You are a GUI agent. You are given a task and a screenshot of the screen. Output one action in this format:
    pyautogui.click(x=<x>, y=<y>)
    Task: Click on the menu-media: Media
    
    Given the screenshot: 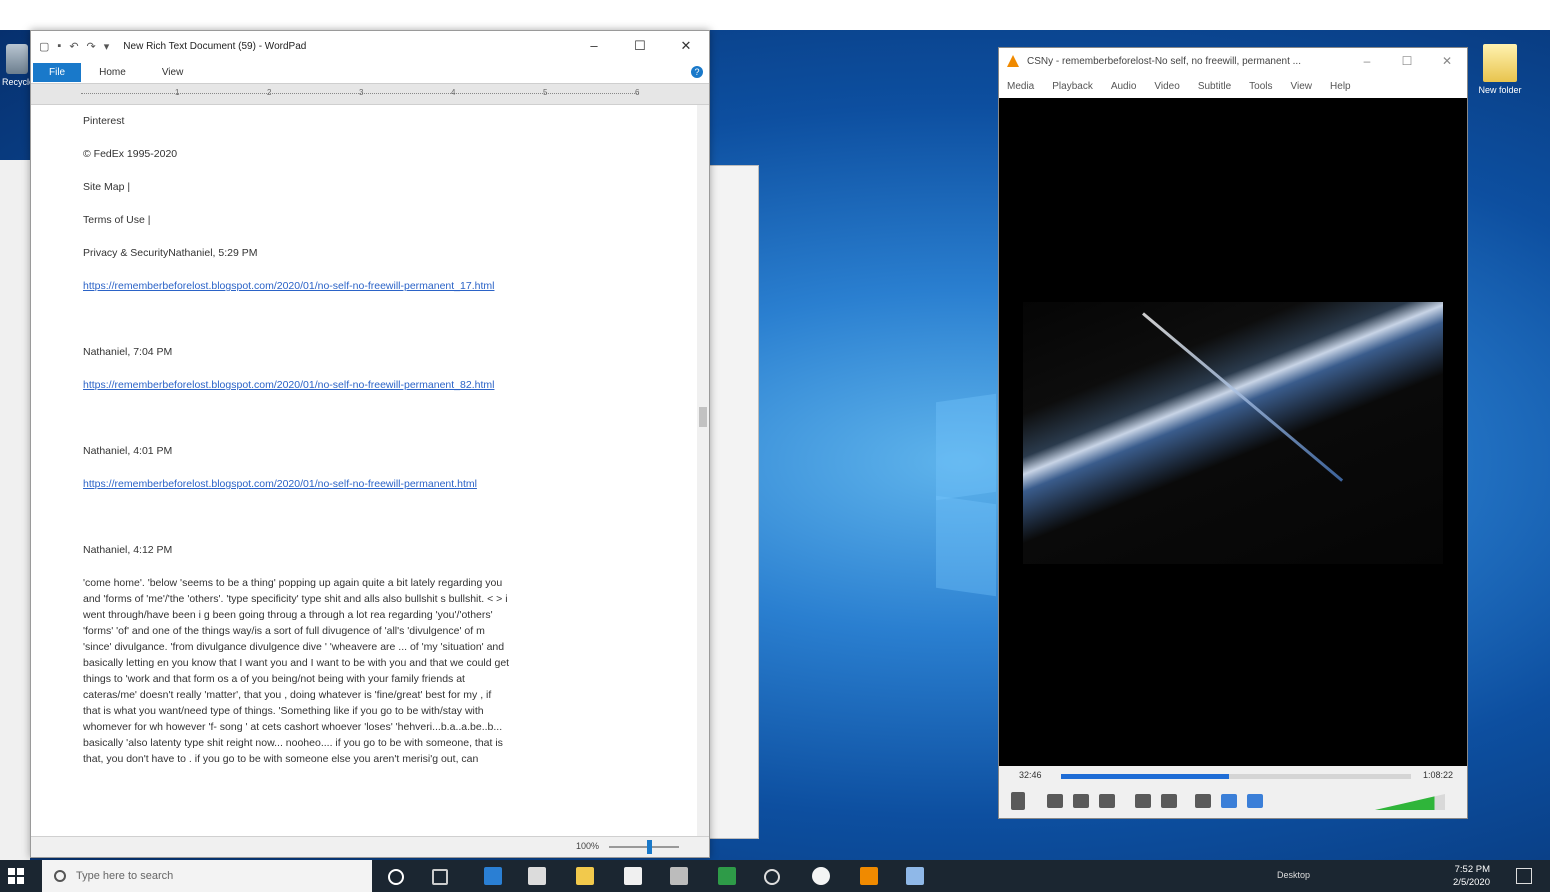 What is the action you would take?
    pyautogui.click(x=1020, y=86)
    